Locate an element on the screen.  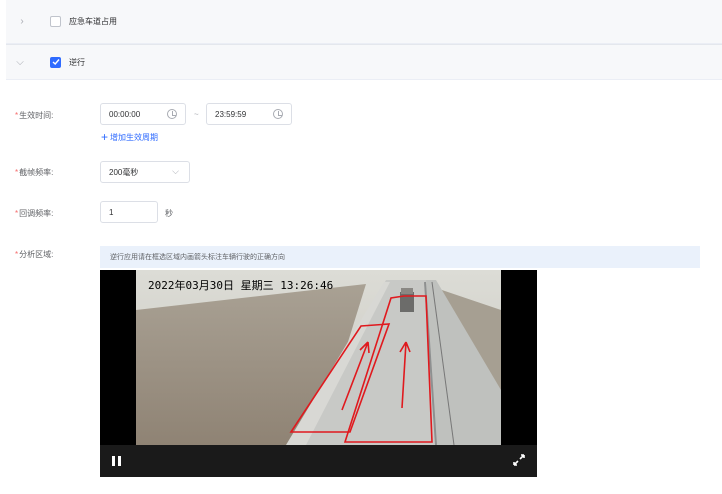
end-time-value: 23:59:59 is located at coordinates (231, 114).